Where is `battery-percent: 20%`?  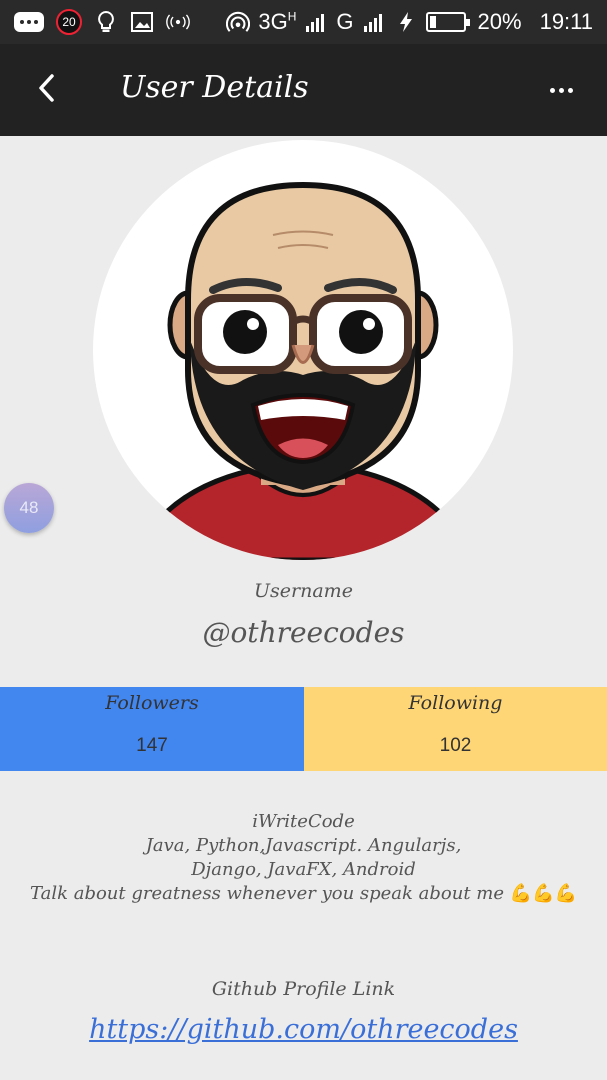
battery-percent: 20% is located at coordinates (499, 21).